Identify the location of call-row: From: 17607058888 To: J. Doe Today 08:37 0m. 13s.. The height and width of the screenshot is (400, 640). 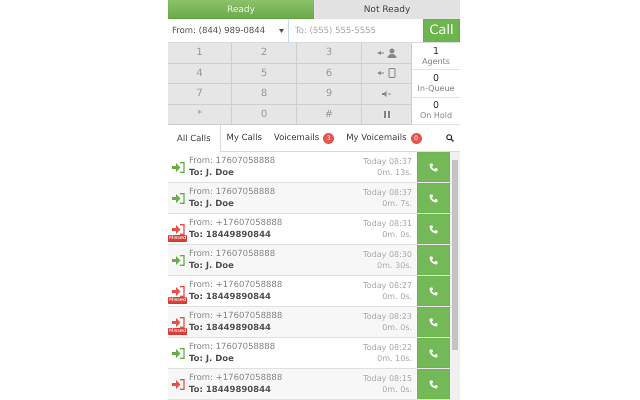
(309, 167).